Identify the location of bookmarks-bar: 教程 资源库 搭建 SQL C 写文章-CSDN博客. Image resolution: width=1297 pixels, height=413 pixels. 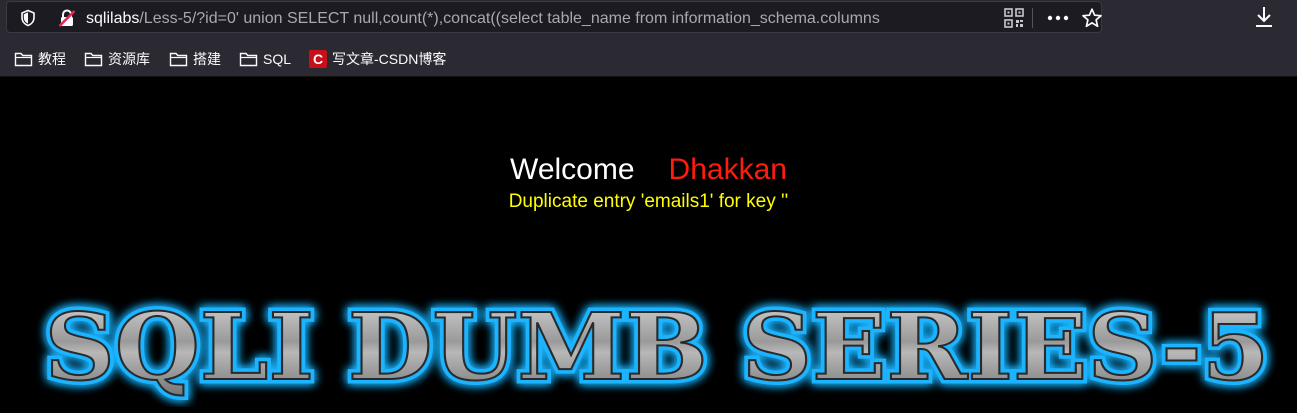
(648, 58).